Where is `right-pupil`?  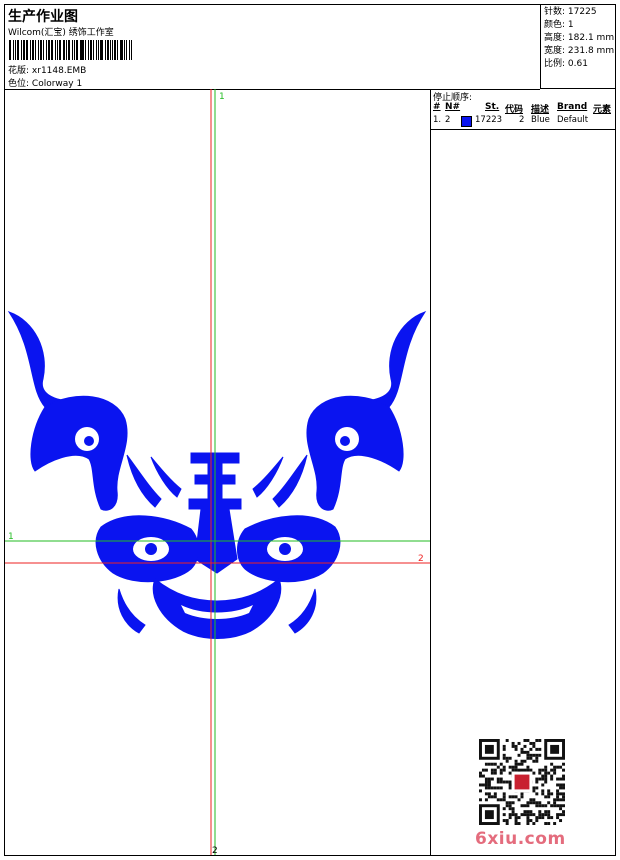 right-pupil is located at coordinates (285, 549).